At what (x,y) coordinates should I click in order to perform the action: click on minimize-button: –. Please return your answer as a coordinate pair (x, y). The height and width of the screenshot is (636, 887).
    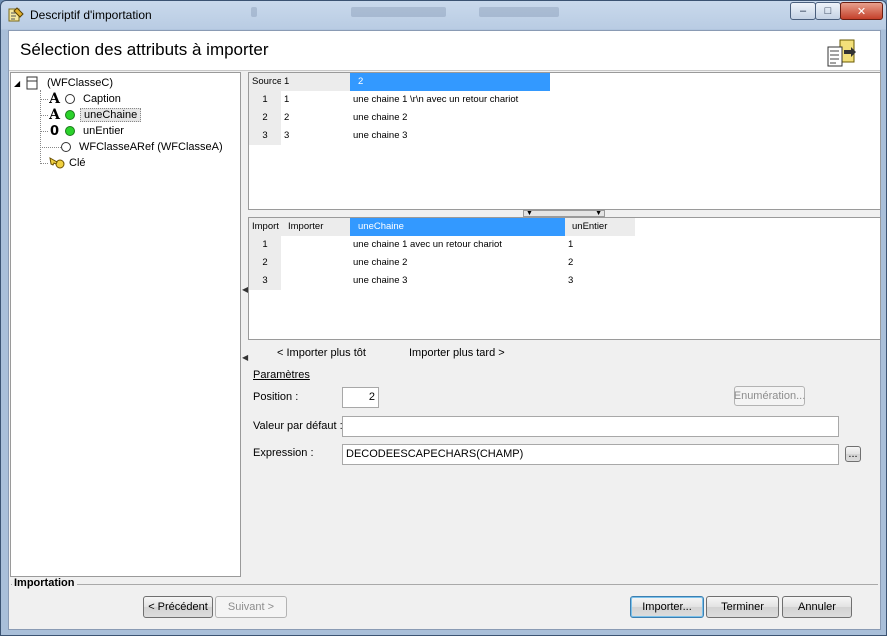
    Looking at the image, I should click on (803, 11).